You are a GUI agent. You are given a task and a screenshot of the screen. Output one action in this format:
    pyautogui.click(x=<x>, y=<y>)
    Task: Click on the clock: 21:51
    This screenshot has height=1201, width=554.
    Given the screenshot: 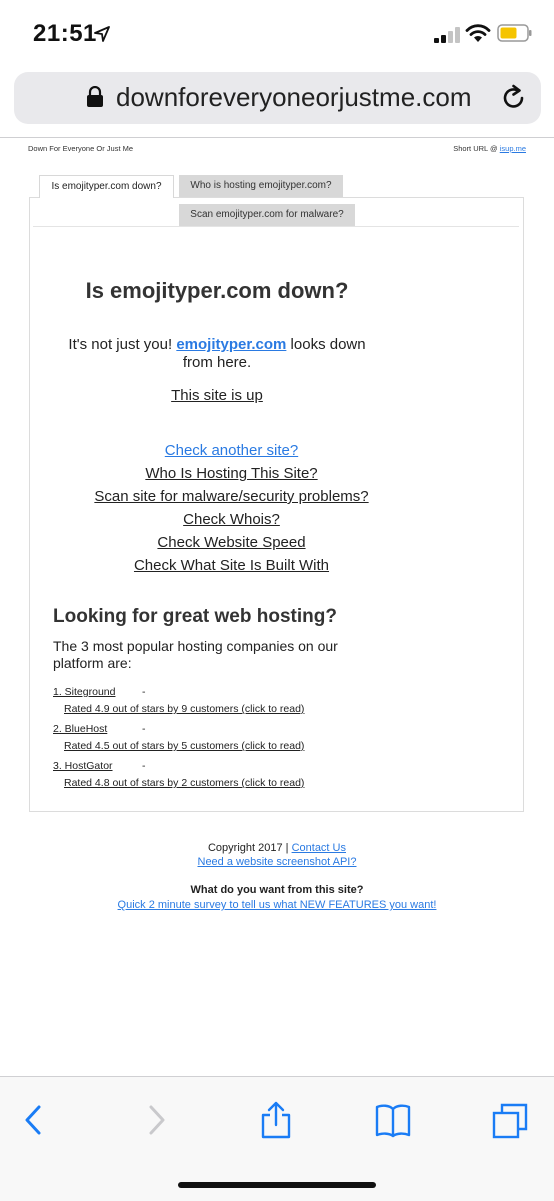 What is the action you would take?
    pyautogui.click(x=65, y=33)
    